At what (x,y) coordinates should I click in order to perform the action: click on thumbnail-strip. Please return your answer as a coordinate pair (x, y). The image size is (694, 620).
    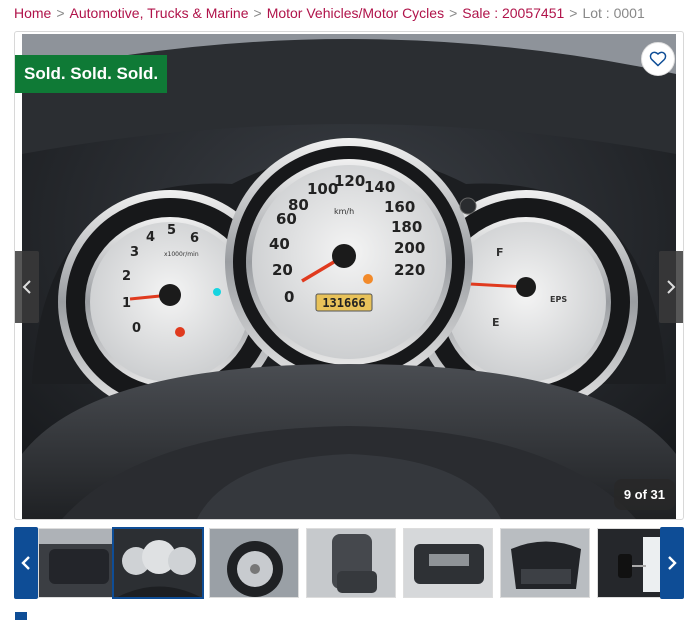
    Looking at the image, I should click on (349, 563).